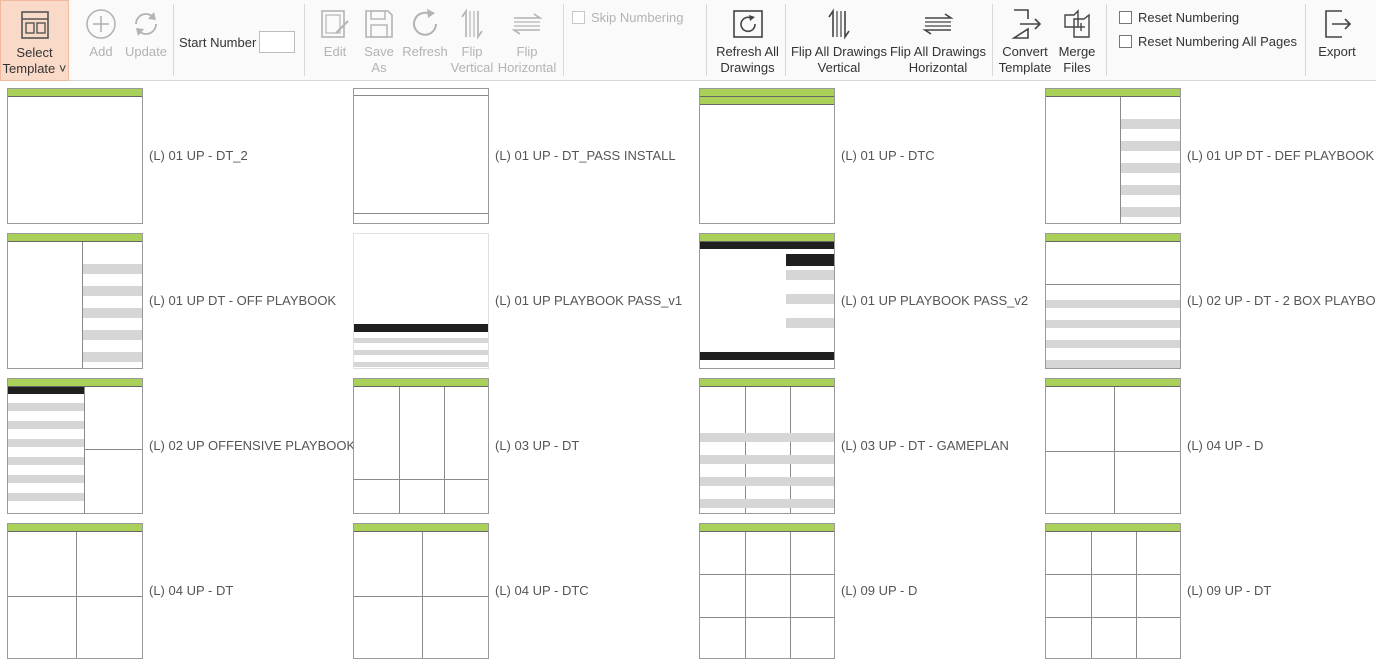 This screenshot has height=665, width=1376. Describe the element at coordinates (938, 24) in the screenshot. I see `flip-all-horizontal-icon` at that location.